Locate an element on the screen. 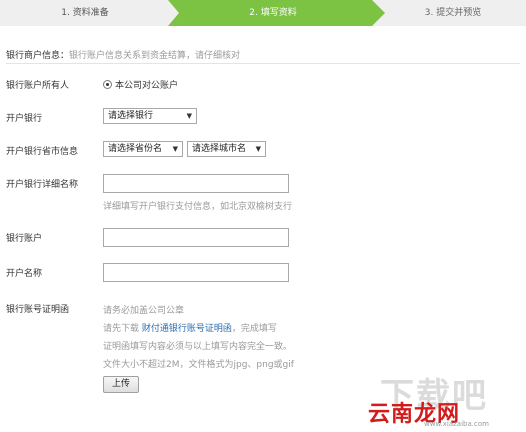 Image resolution: width=526 pixels, height=432 pixels. section-header: 银行商户信息：银行账户信息关系到资金结算，请仔细核对 is located at coordinates (263, 54).